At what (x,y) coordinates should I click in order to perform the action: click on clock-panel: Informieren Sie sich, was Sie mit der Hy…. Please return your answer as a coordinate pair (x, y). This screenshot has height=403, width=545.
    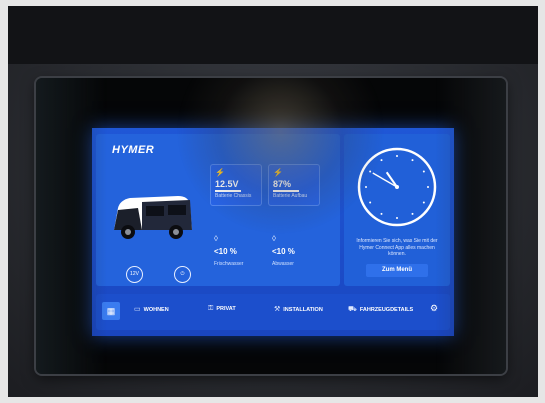
    Looking at the image, I should click on (397, 210).